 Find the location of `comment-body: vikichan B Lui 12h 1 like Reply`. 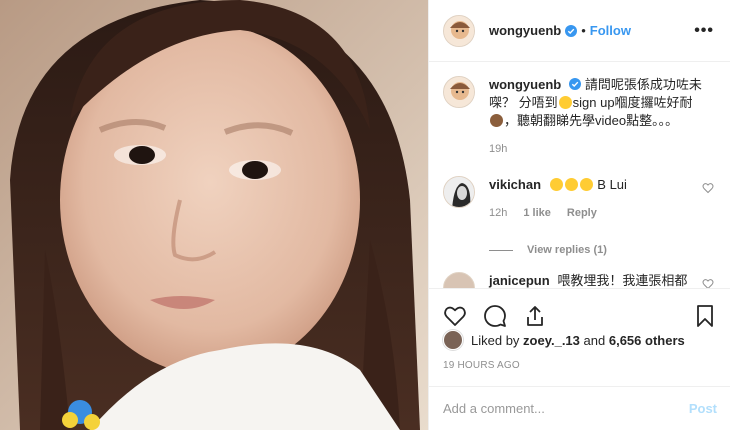

comment-body: vikichan B Lui 12h 1 like Reply is located at coordinates (591, 199).